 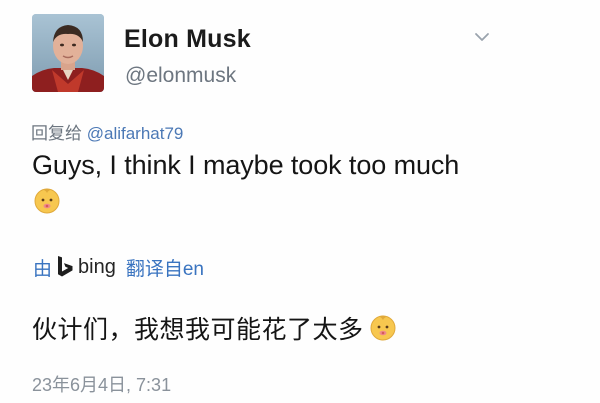 I want to click on avatar, so click(x=68, y=53).